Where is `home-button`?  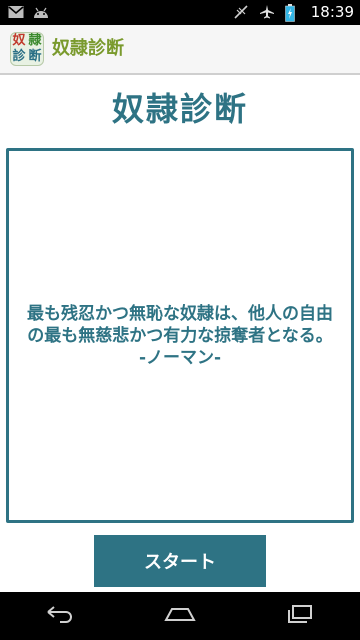 home-button is located at coordinates (180, 616).